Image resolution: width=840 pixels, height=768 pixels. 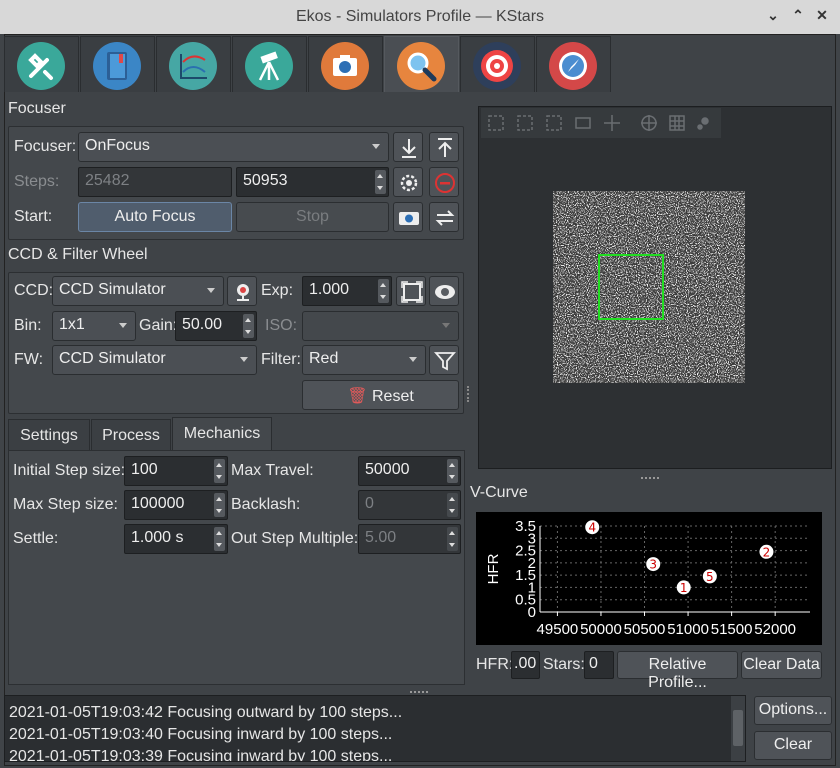 I want to click on hfr-out-field: .00, so click(x=525, y=665).